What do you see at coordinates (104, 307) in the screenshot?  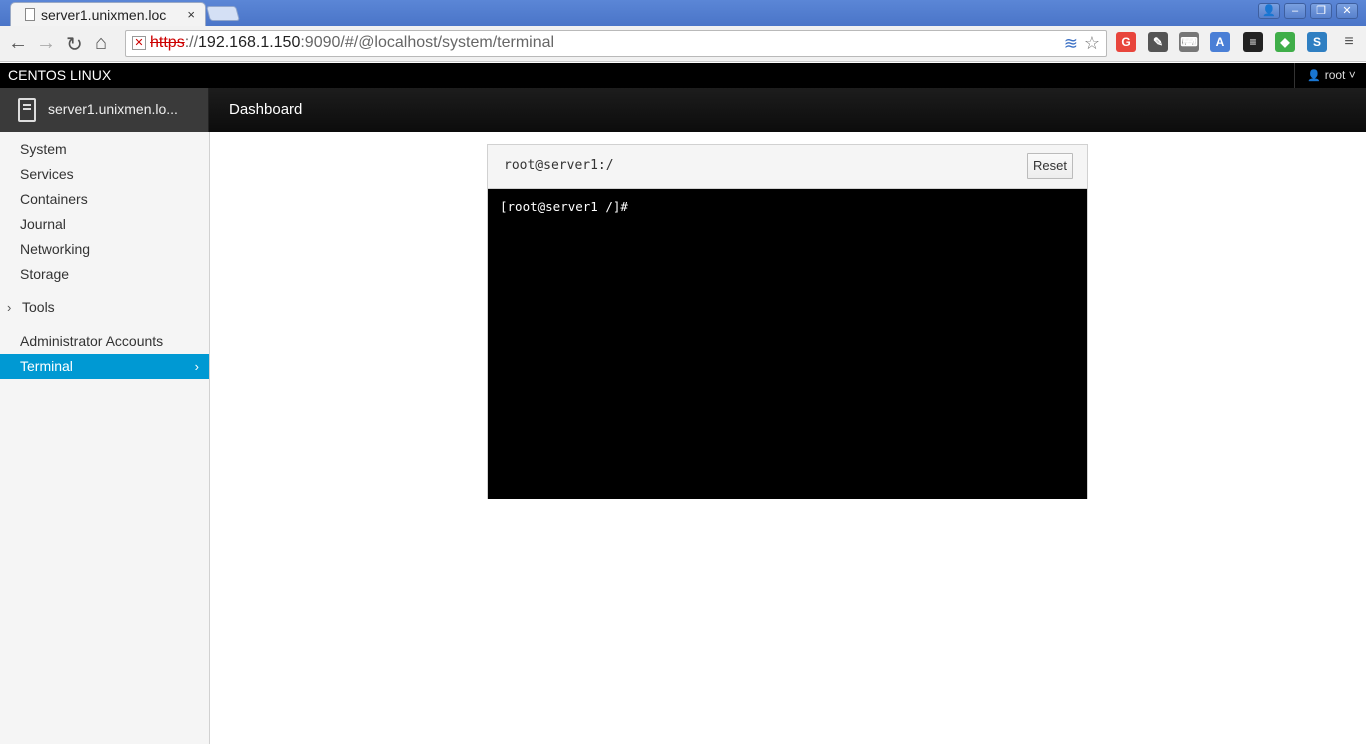 I see `sidebar-item-tools: › Tools` at bounding box center [104, 307].